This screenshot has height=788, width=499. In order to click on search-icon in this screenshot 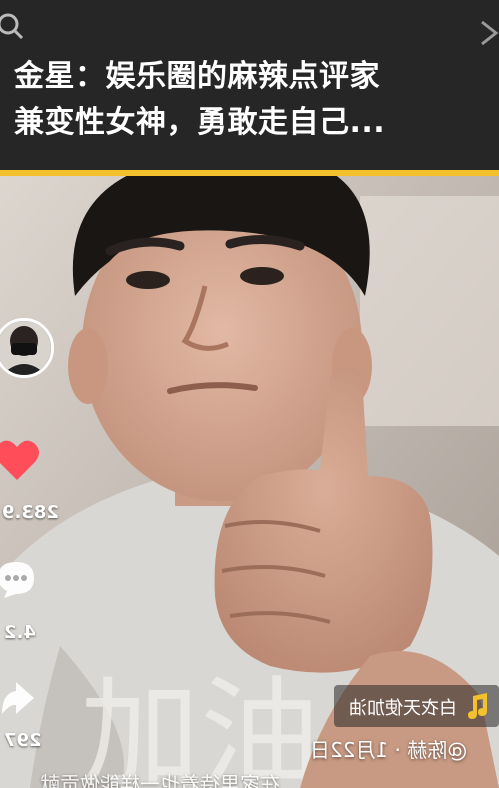, I will do `click(13, 27)`.